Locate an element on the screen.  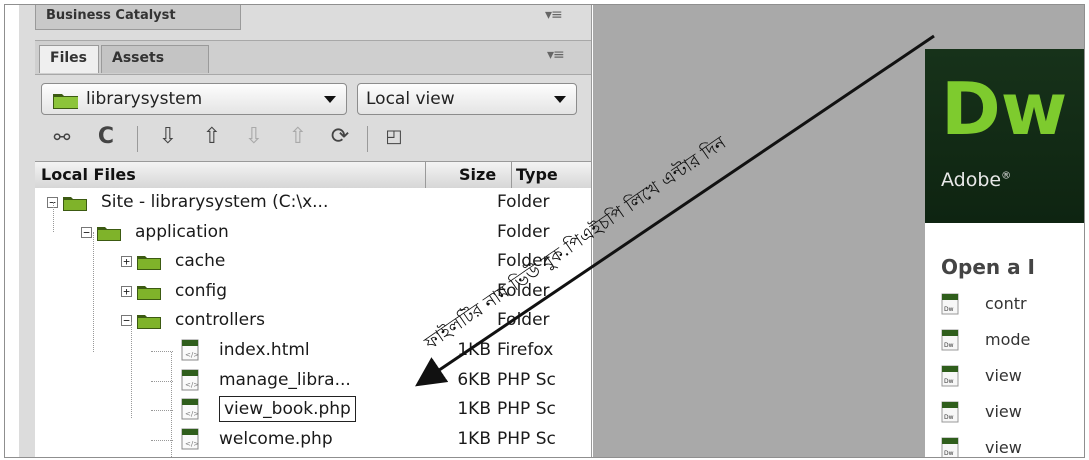
recent-file-name: mode is located at coordinates (1008, 339).